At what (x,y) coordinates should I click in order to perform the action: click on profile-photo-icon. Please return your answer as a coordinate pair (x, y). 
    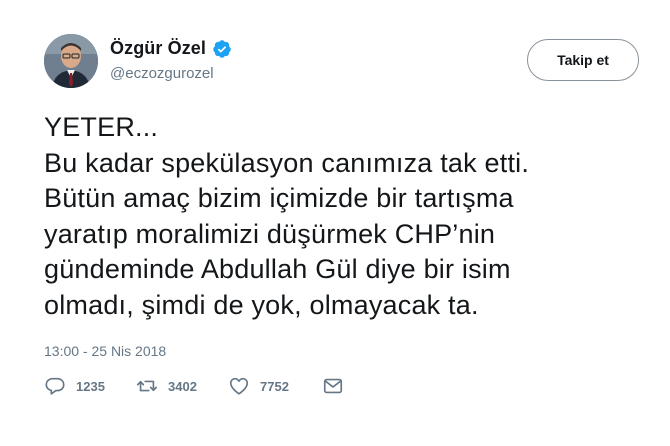
    Looking at the image, I should click on (71, 61).